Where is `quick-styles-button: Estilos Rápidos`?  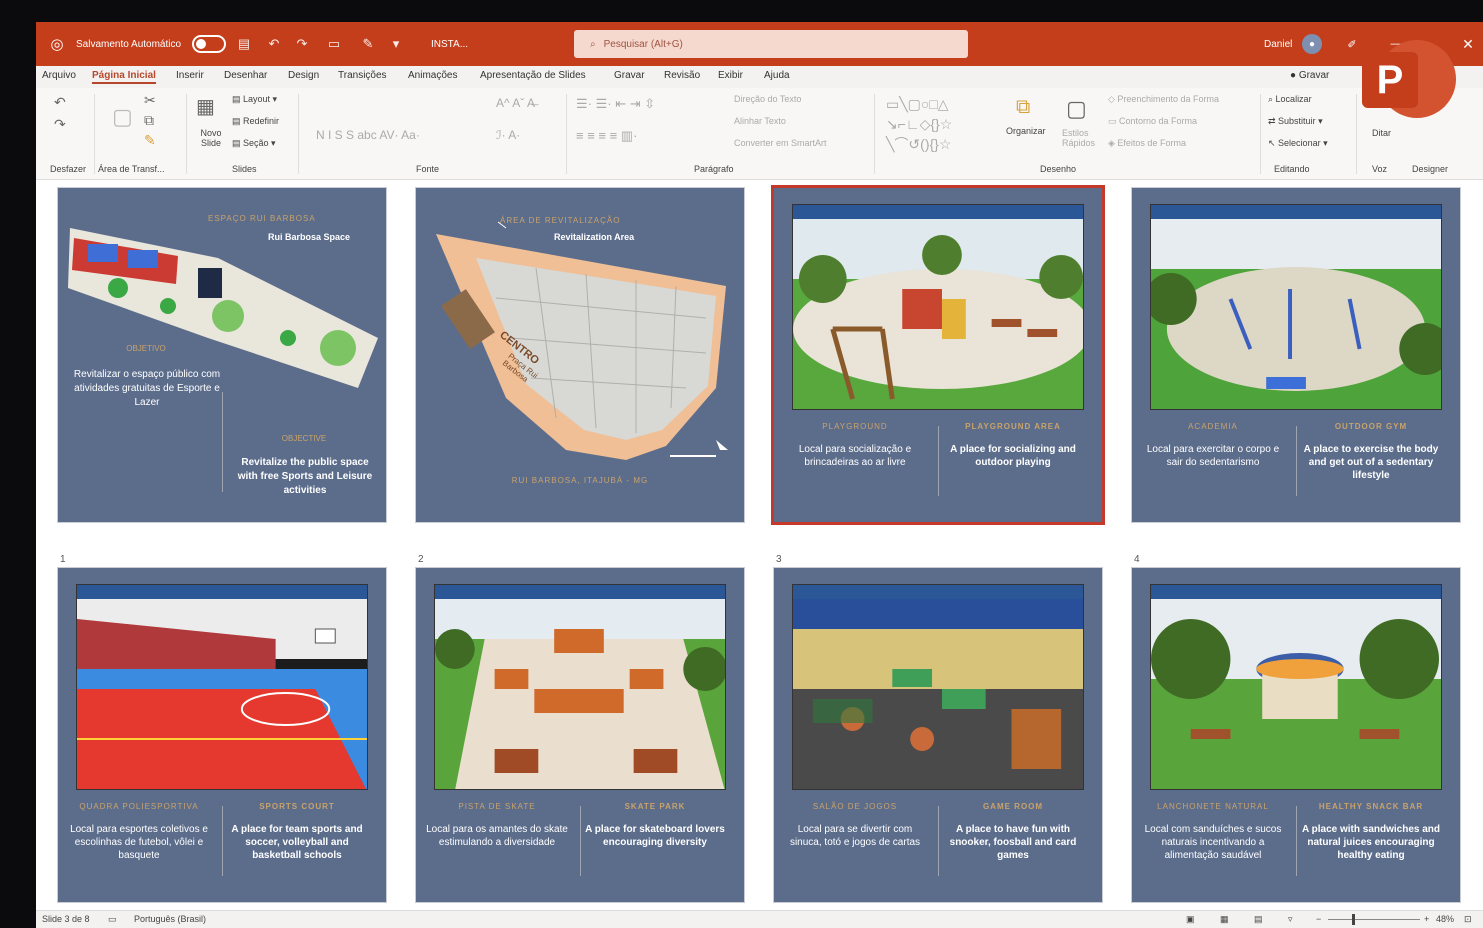 quick-styles-button: Estilos Rápidos is located at coordinates (1081, 138).